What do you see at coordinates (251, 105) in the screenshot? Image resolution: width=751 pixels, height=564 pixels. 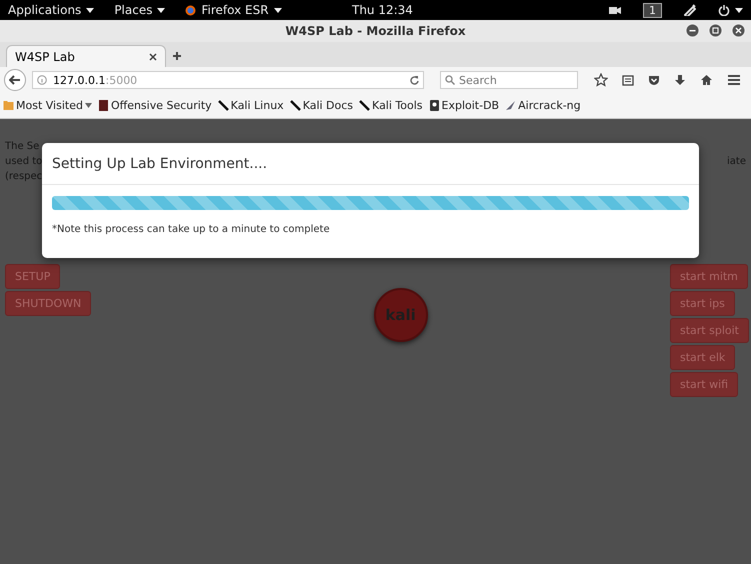 I see `bookmark-item: Kali Linux` at bounding box center [251, 105].